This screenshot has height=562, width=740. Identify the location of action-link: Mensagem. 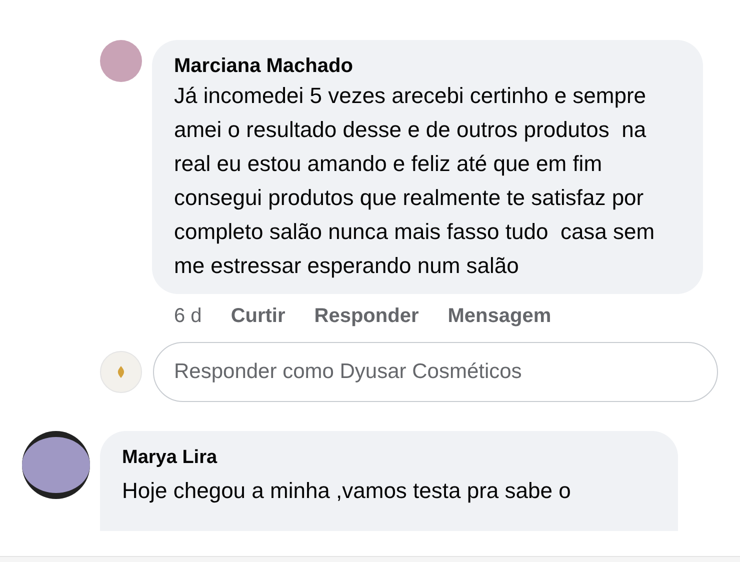
(500, 316).